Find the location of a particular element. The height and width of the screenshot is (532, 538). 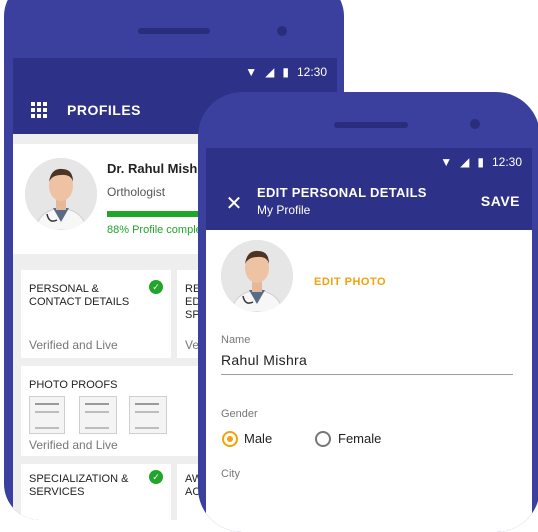

tile-status: Ve is located at coordinates (192, 345).